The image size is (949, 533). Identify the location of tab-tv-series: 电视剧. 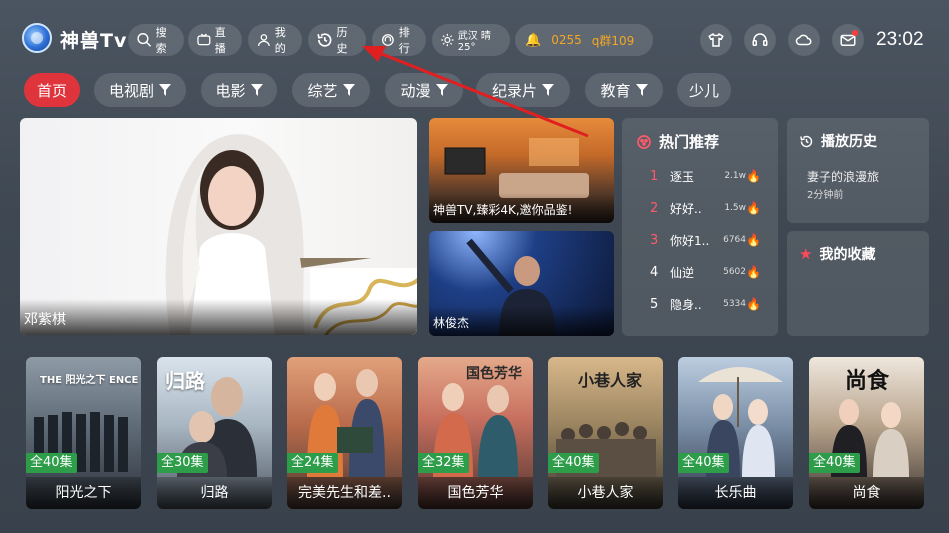
(140, 90).